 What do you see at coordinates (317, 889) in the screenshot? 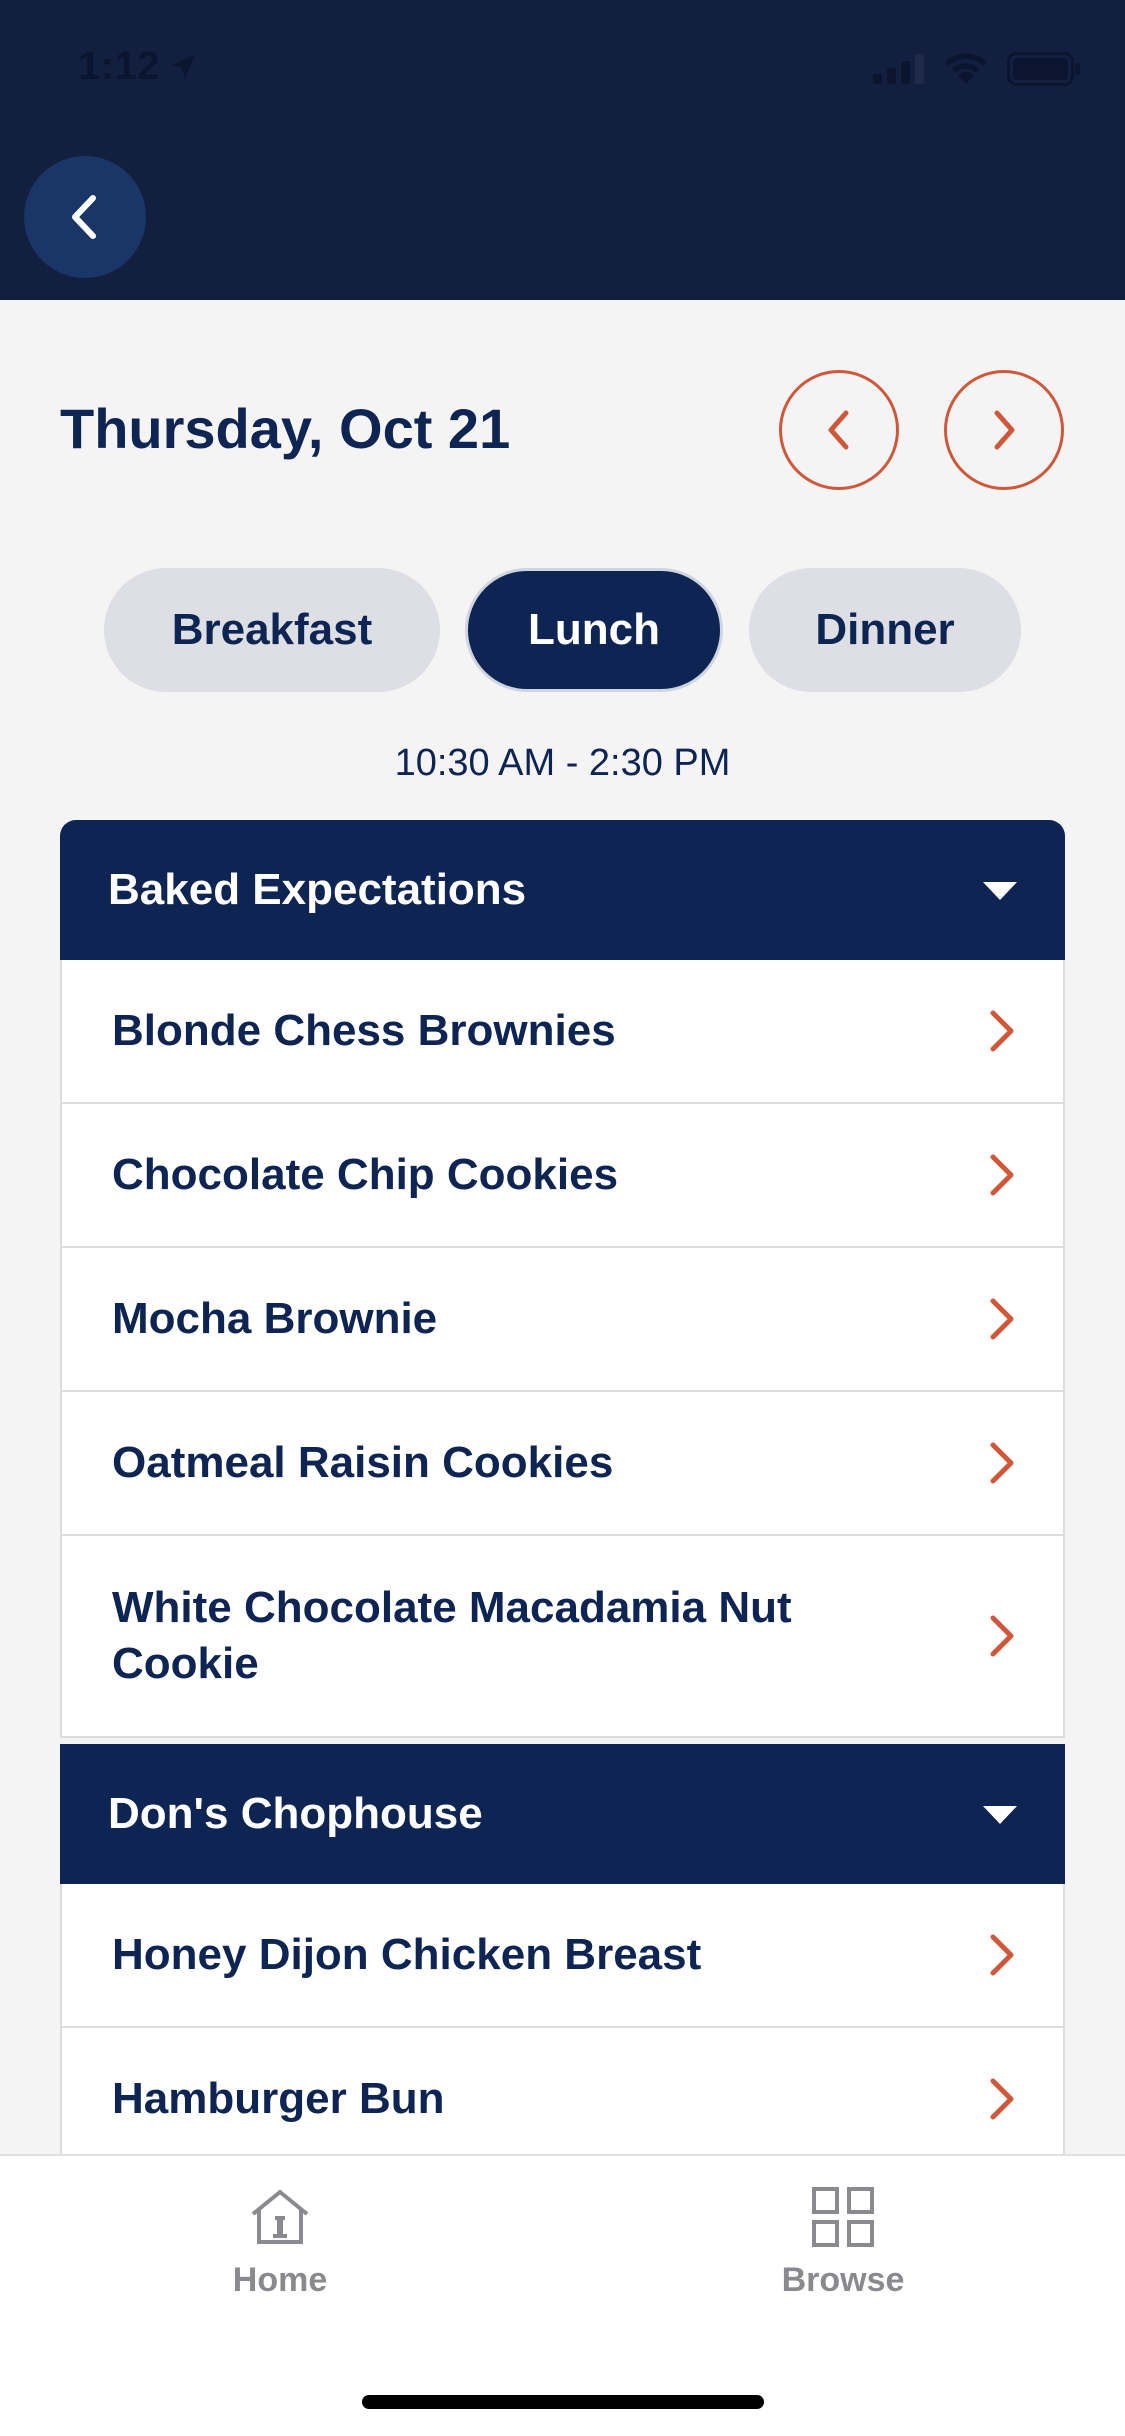
I see `section-title: Baked Expectations` at bounding box center [317, 889].